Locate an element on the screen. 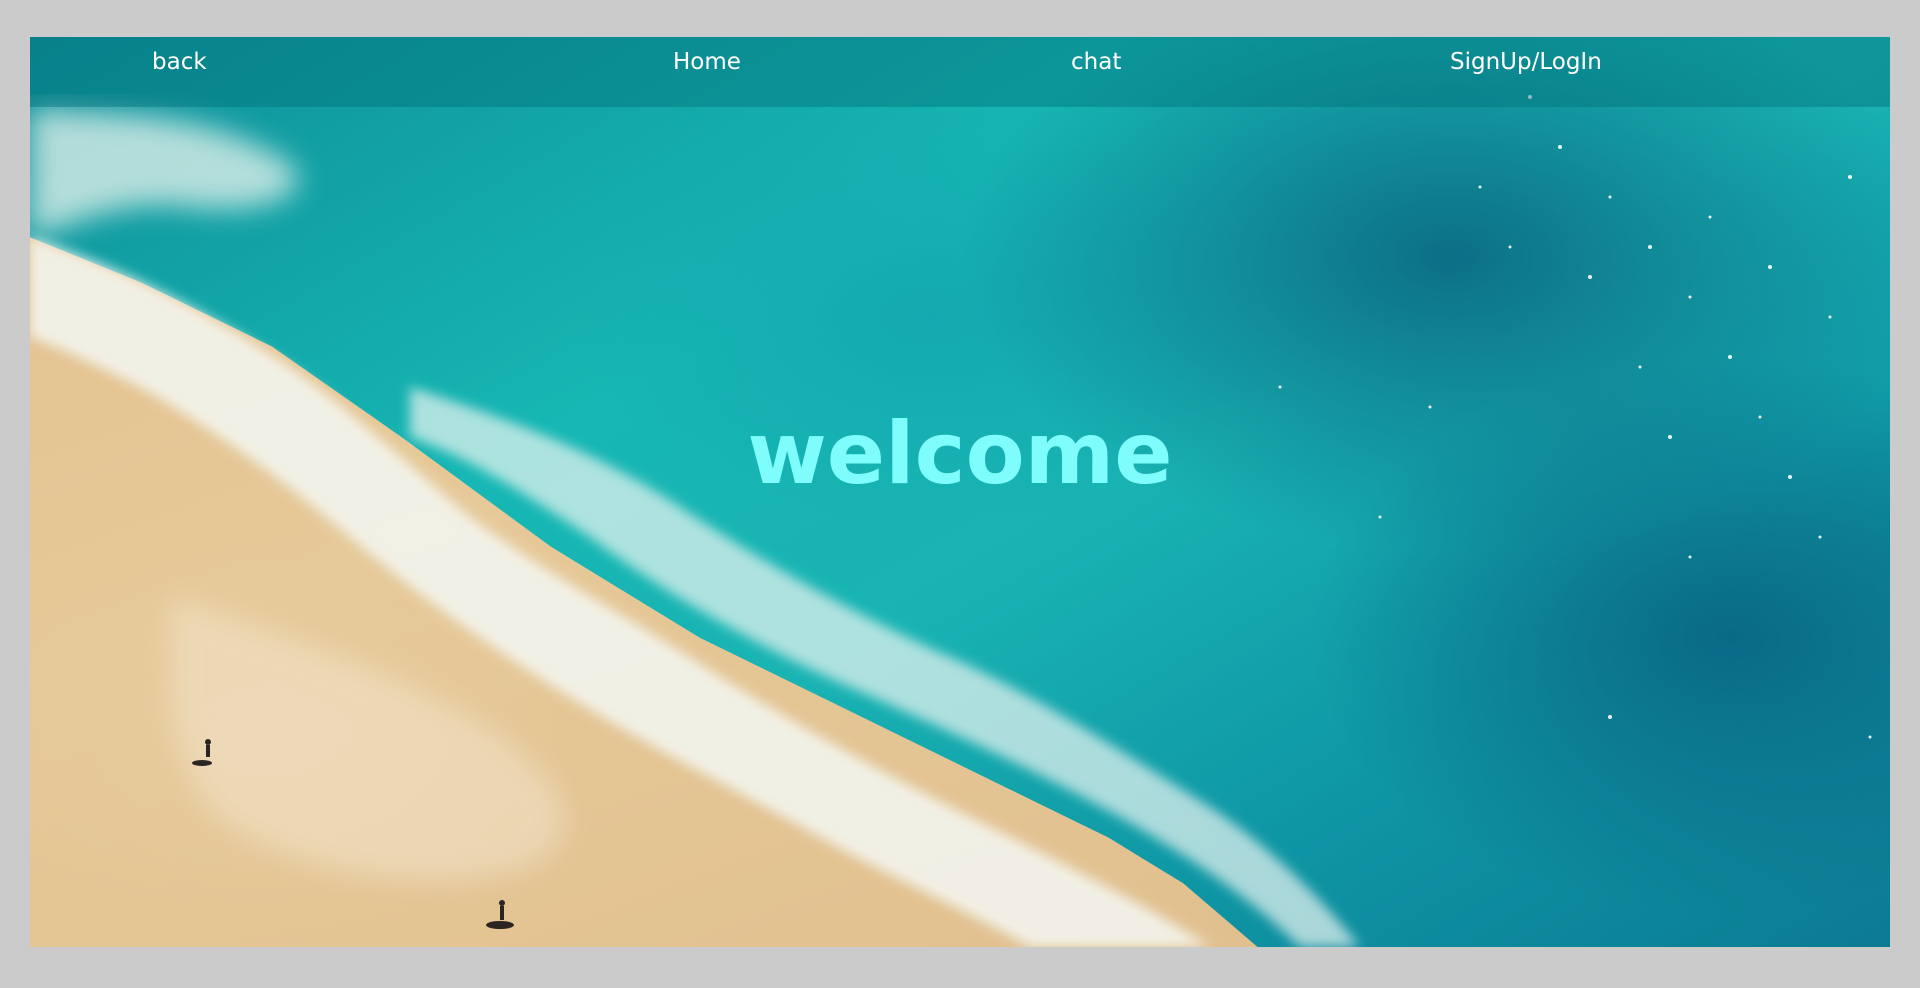 The image size is (1920, 988). chat-link: chat is located at coordinates (1096, 62).